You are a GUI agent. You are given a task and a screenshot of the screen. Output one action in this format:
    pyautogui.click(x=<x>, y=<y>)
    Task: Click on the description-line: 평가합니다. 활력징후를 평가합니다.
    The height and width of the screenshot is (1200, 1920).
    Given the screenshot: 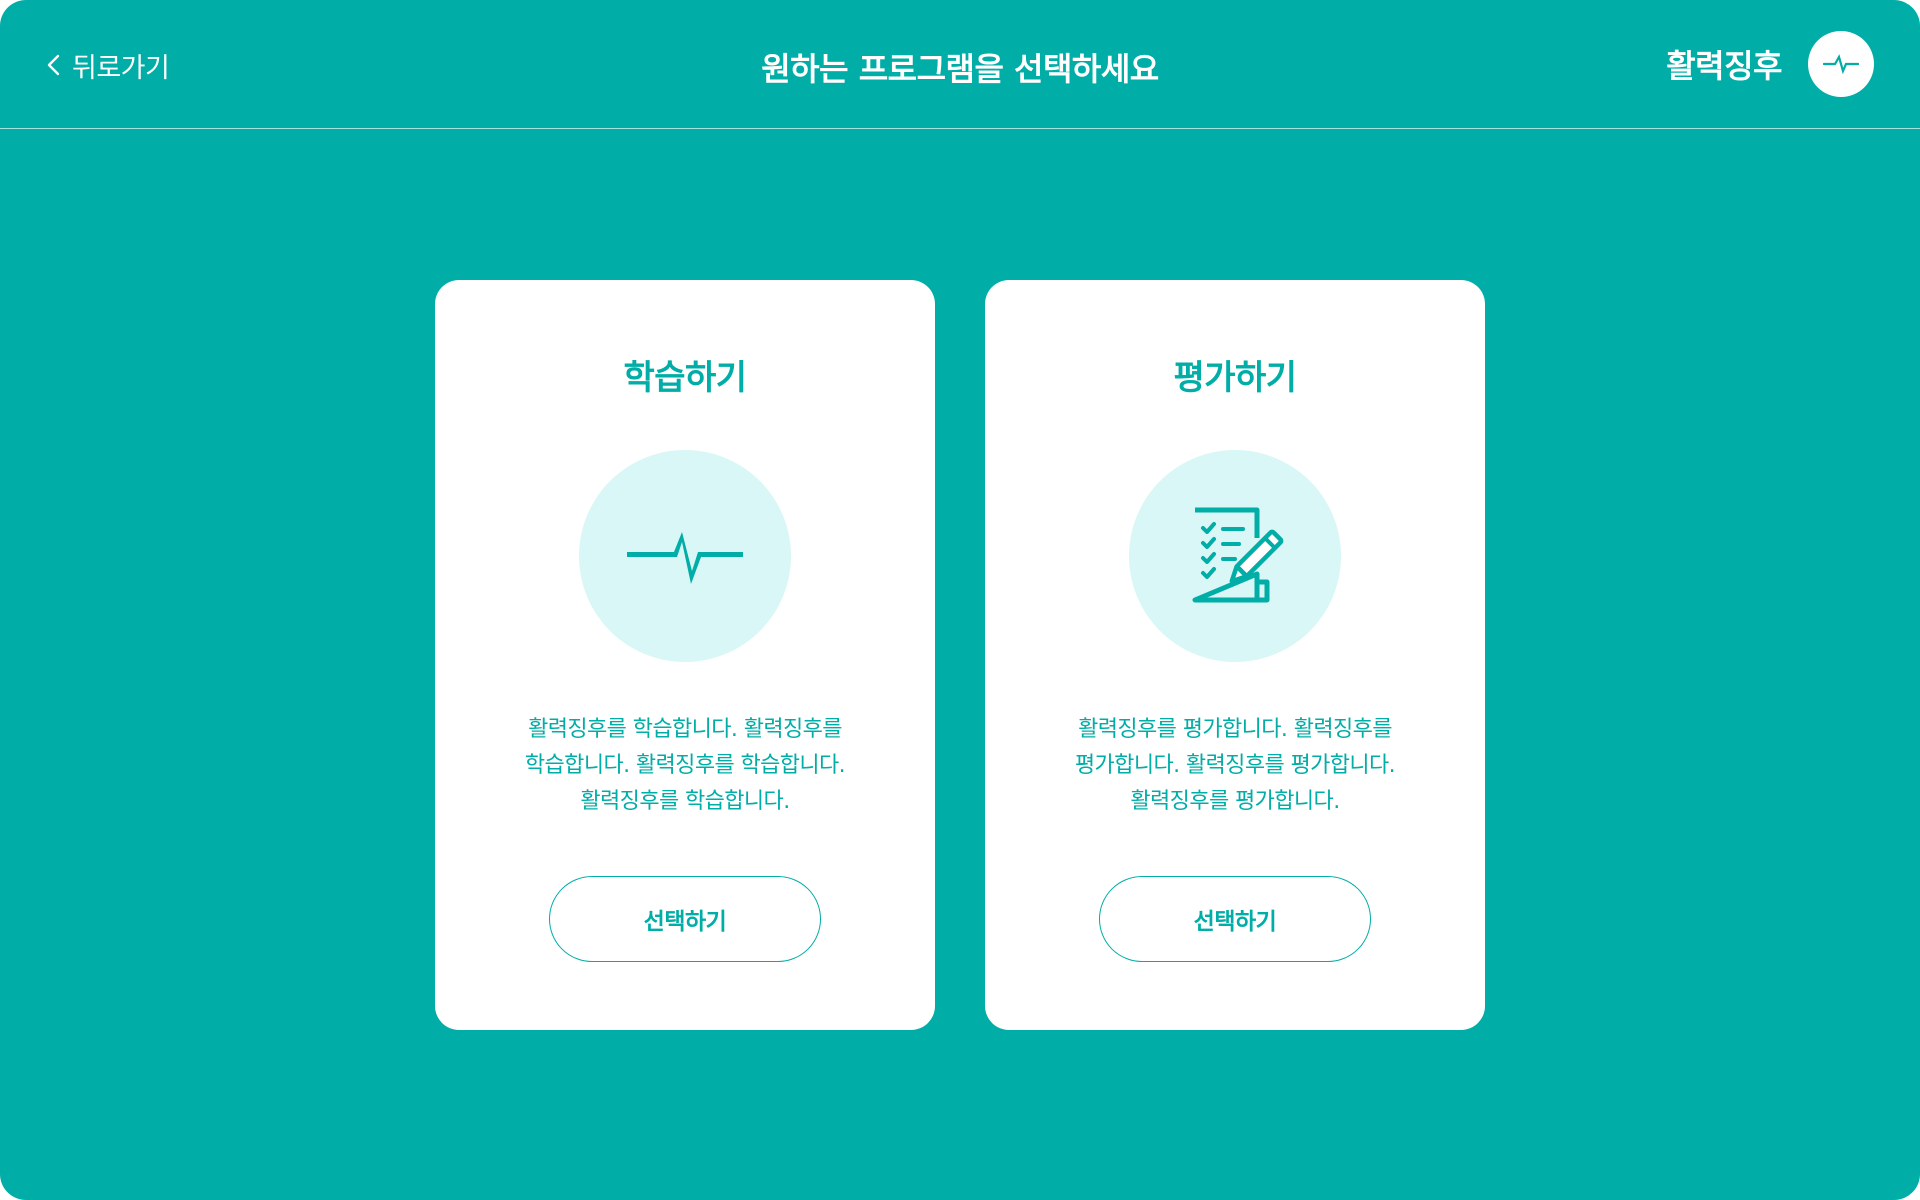 What is the action you would take?
    pyautogui.click(x=1235, y=765)
    